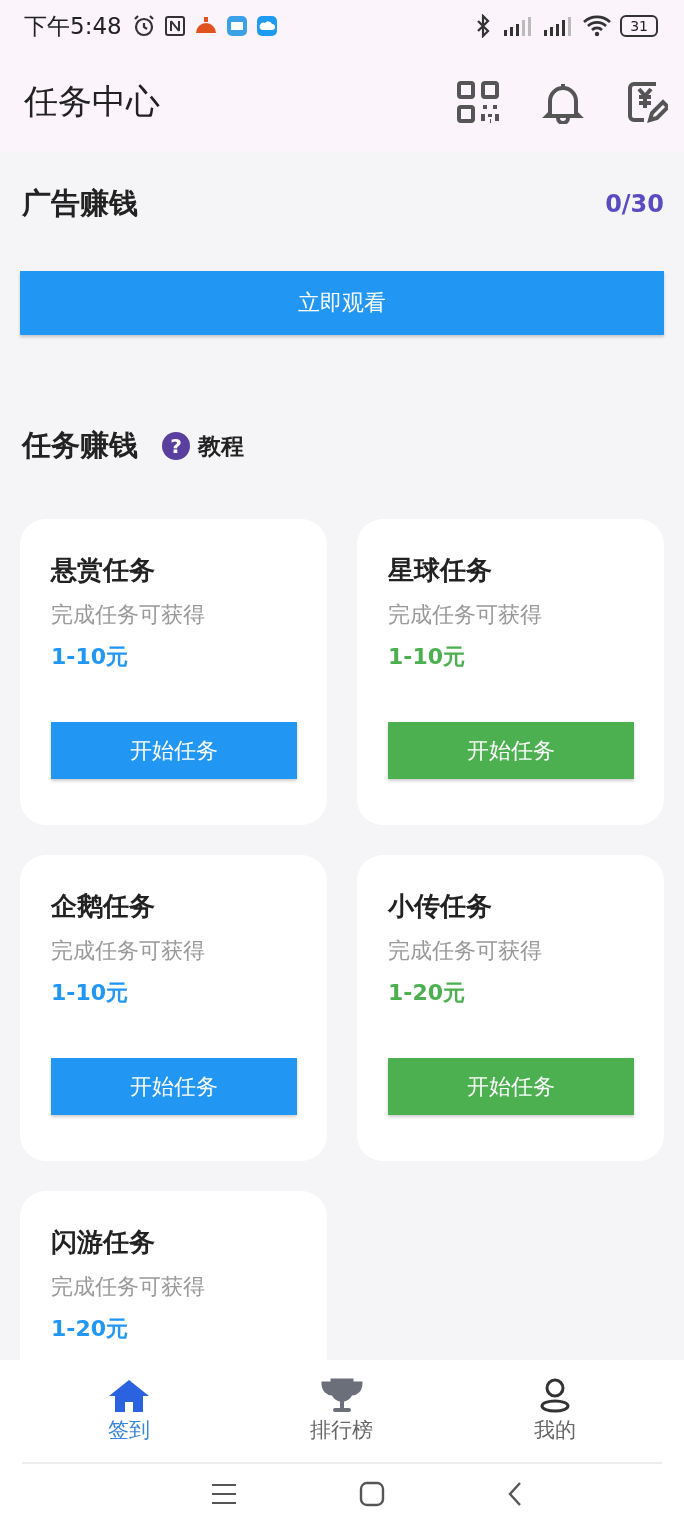 The image size is (684, 1524). What do you see at coordinates (92, 101) in the screenshot?
I see `page-title: 任务中心` at bounding box center [92, 101].